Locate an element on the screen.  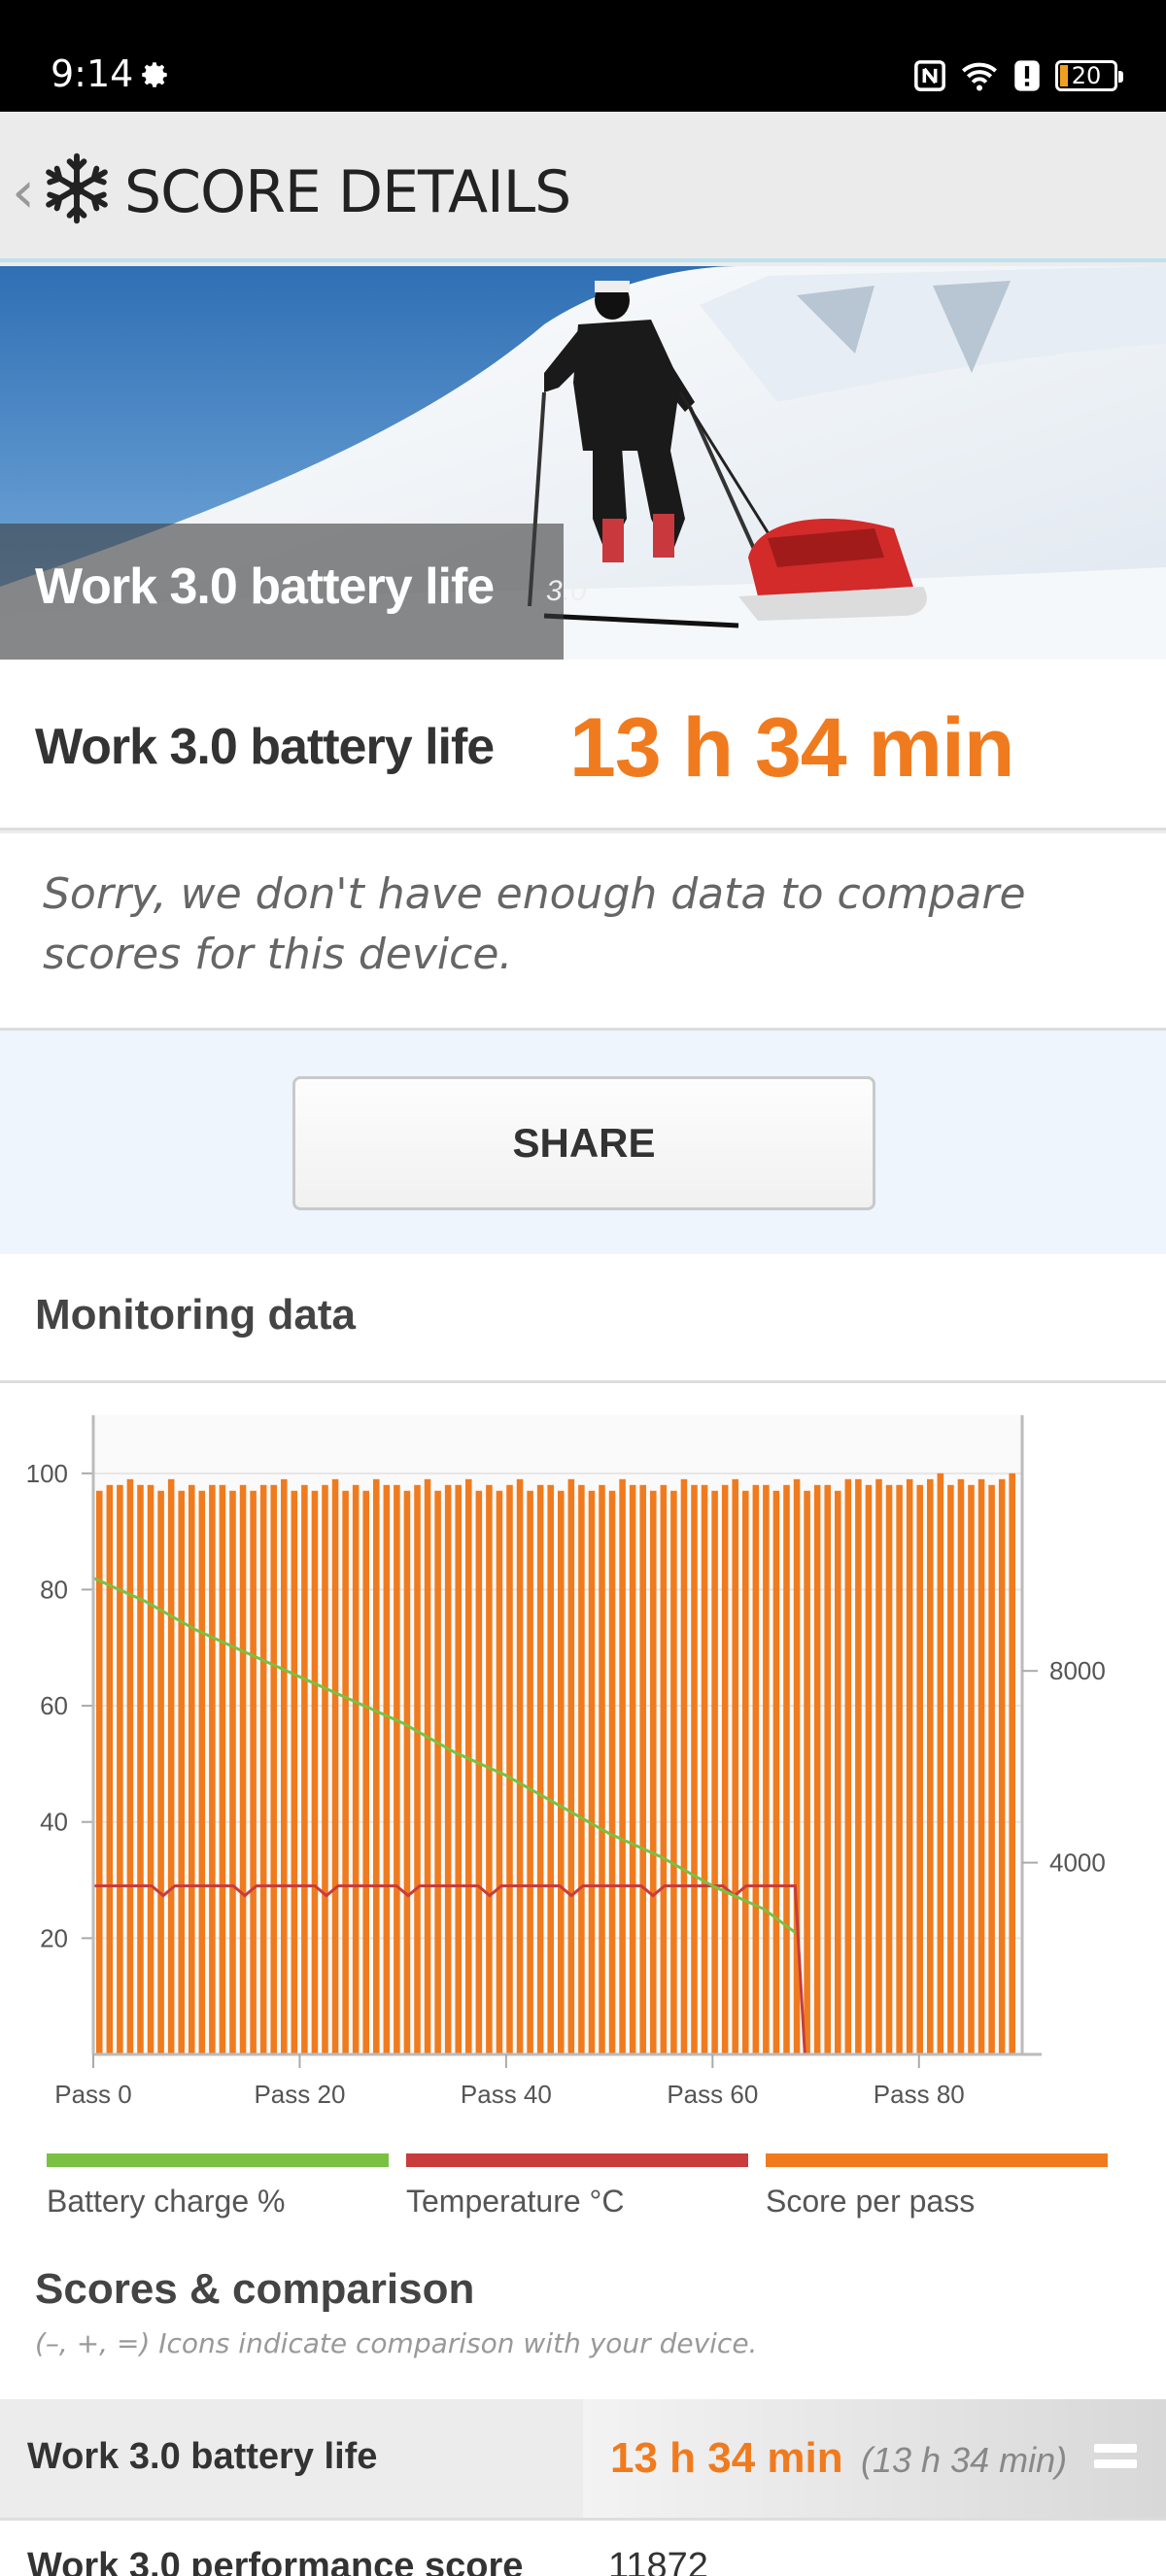
share-button: SHARE is located at coordinates (583, 1143).